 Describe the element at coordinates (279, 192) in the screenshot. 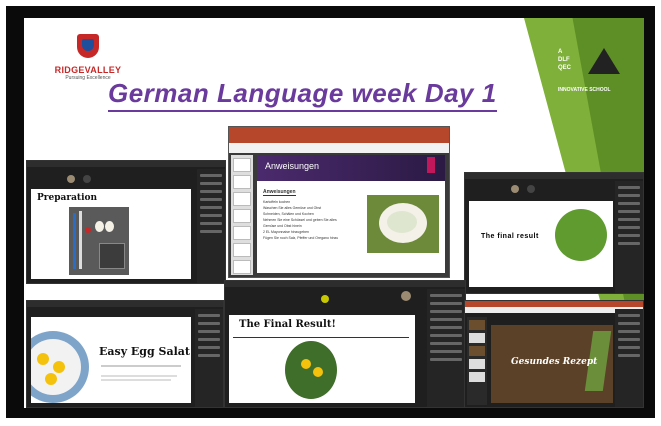

I see `ppt-subheading: Anweisungen` at that location.